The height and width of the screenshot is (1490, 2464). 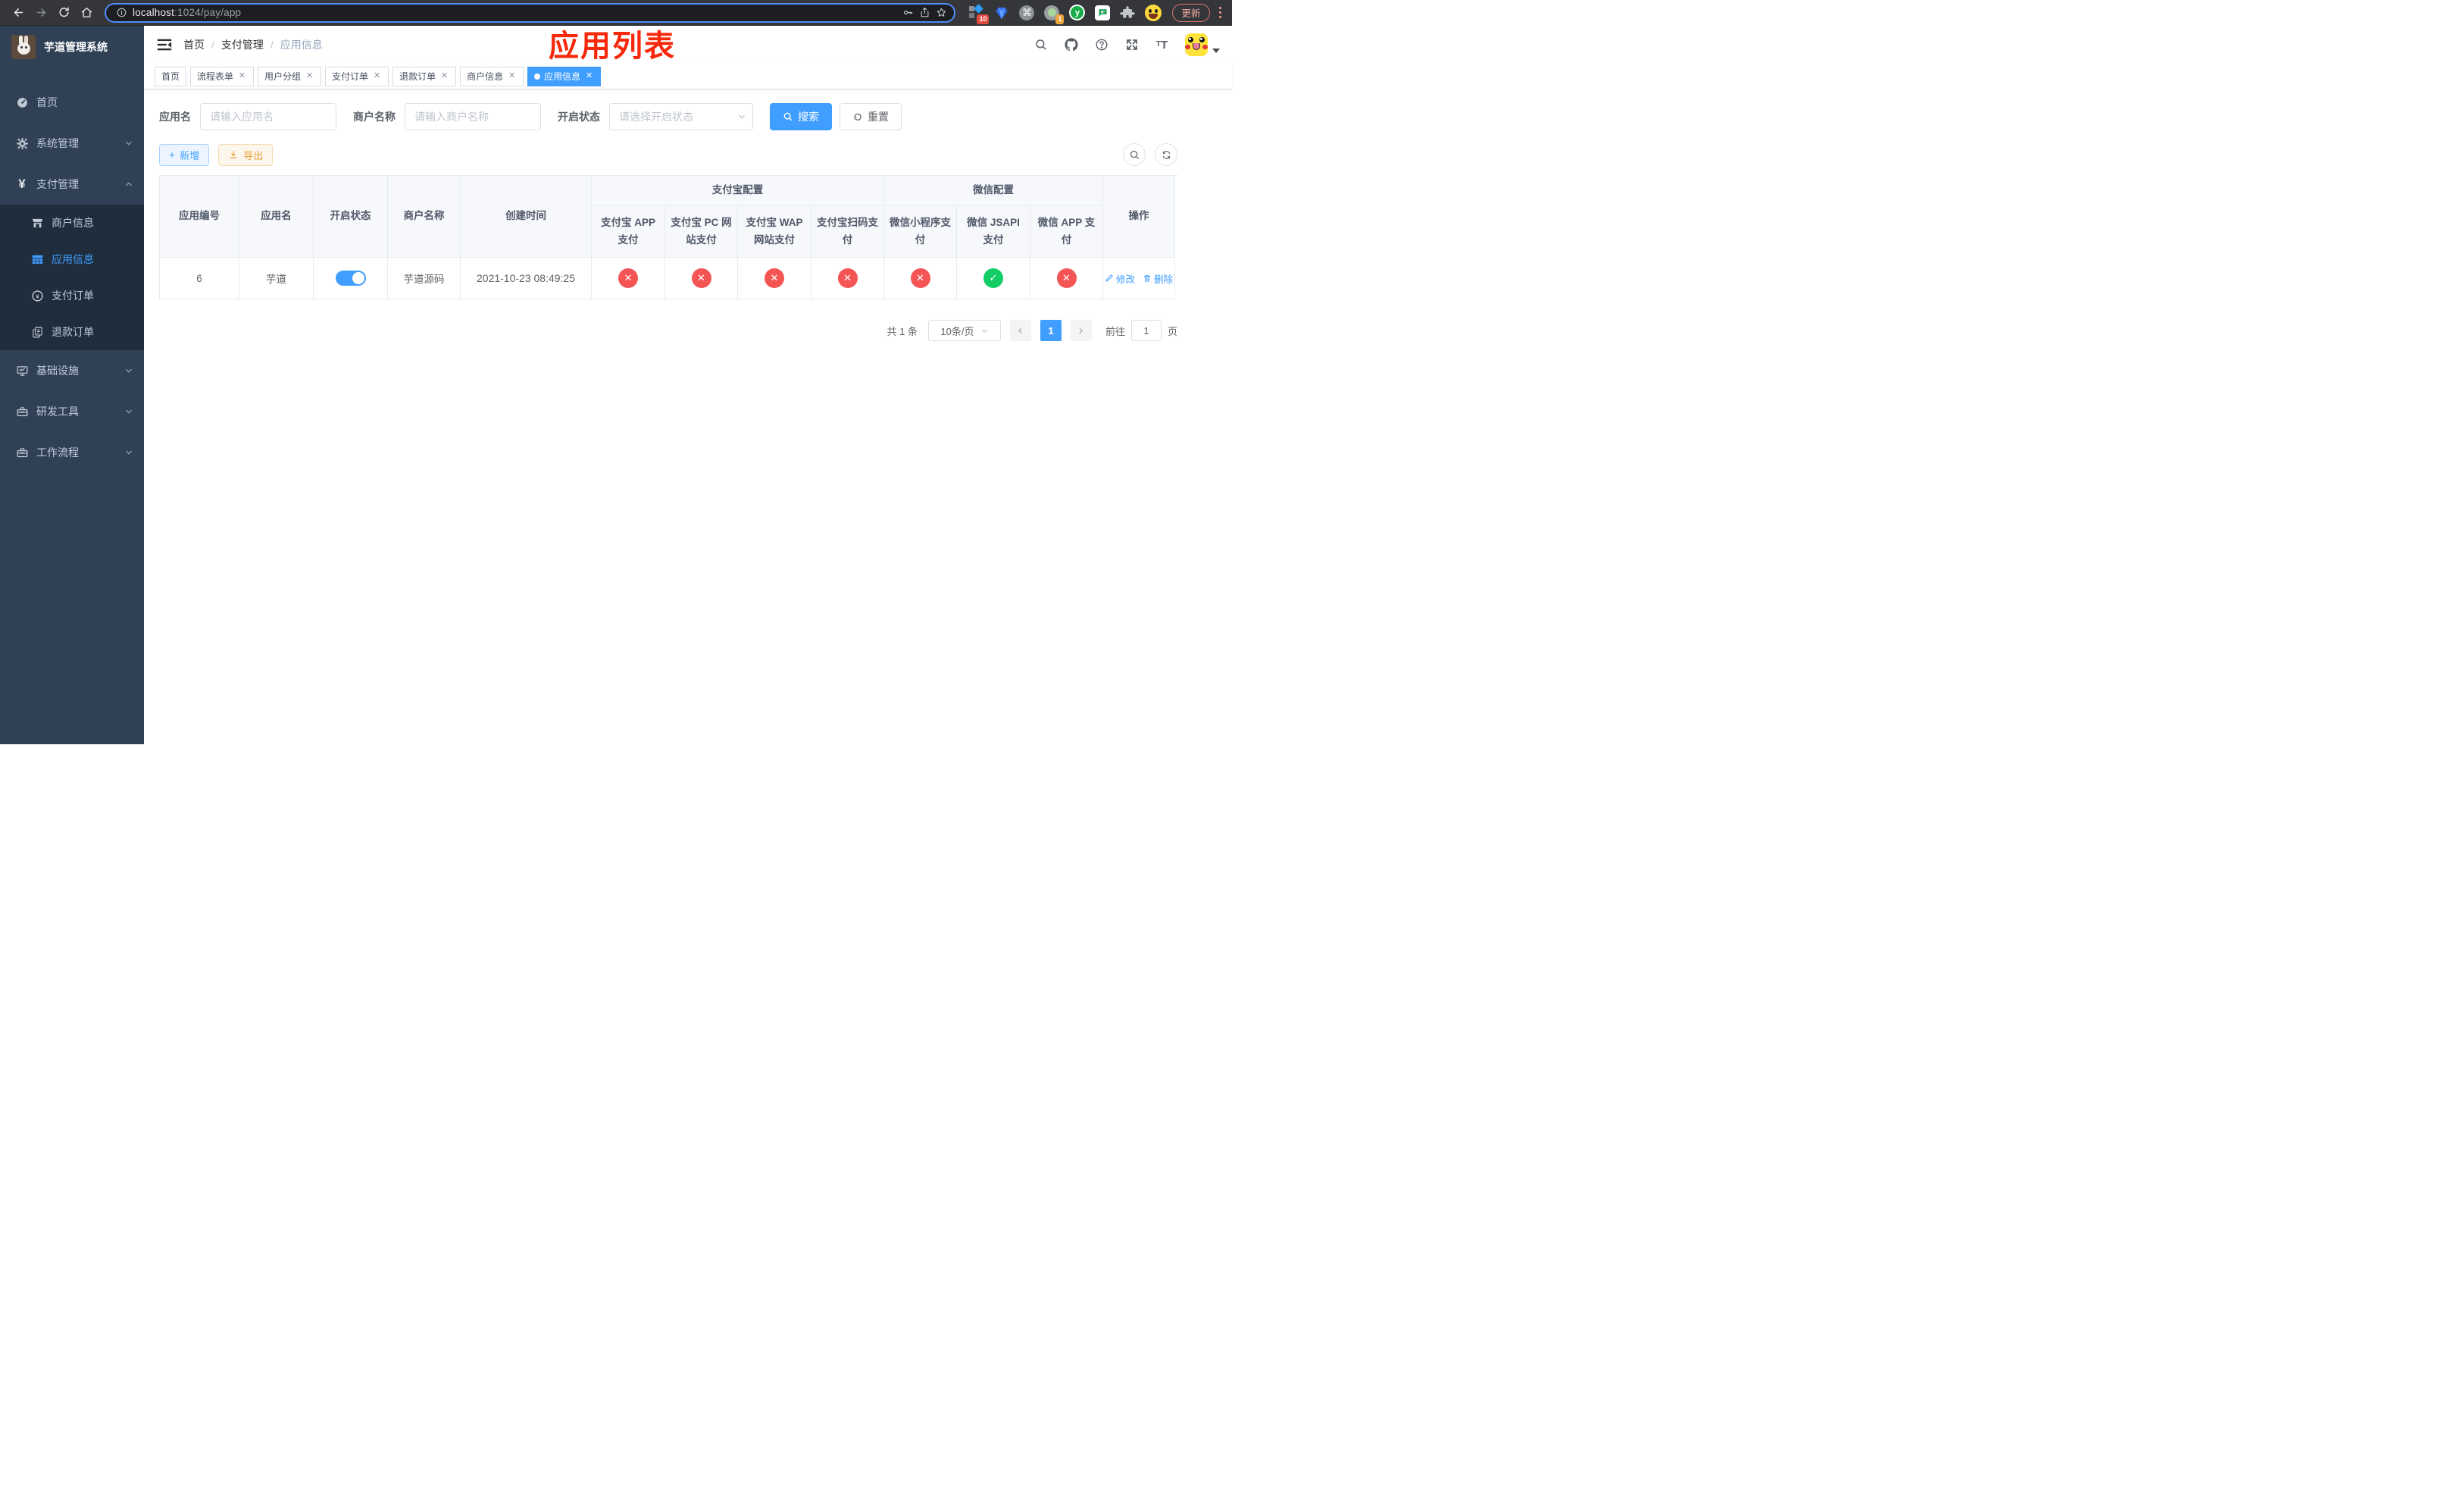 I want to click on row-alipay-pc-cell, so click(x=701, y=279).